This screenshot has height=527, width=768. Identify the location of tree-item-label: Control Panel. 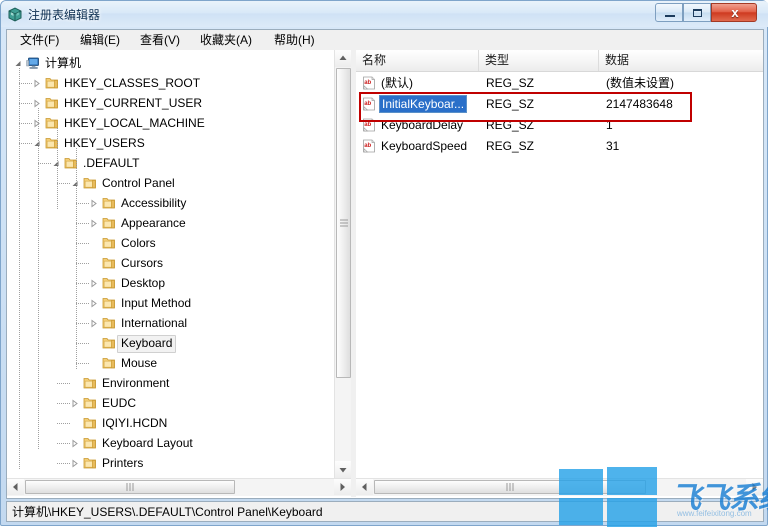
(138, 183).